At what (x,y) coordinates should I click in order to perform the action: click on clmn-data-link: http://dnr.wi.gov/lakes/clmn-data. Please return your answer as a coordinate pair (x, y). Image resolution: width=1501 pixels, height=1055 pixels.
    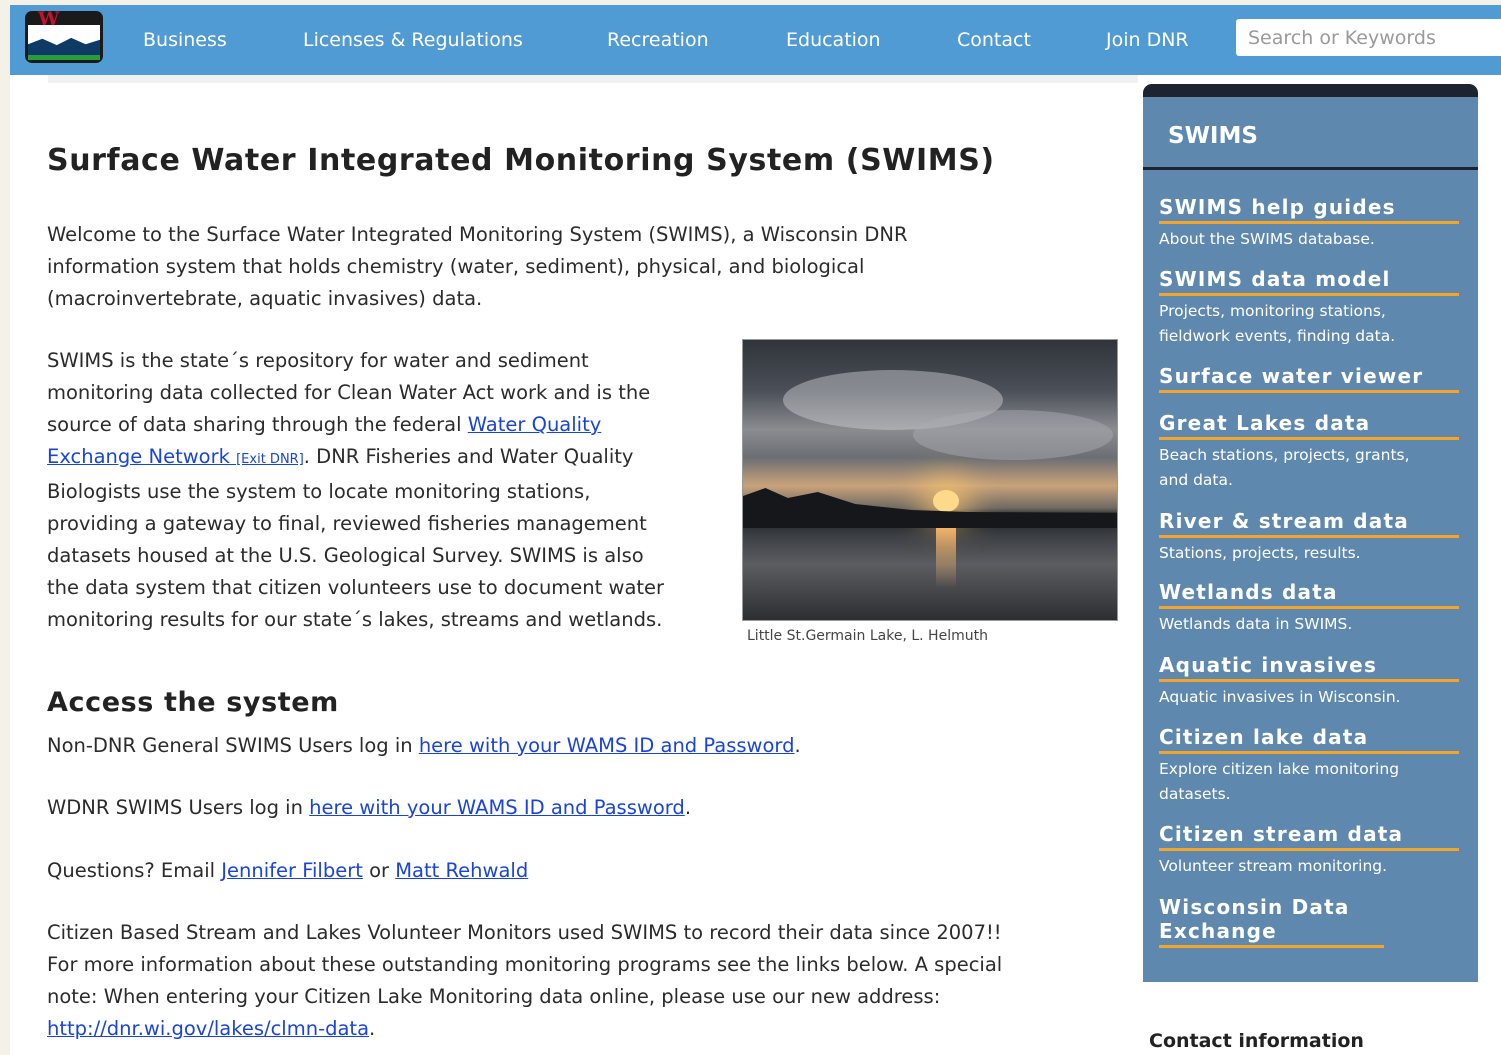
    Looking at the image, I should click on (208, 1028).